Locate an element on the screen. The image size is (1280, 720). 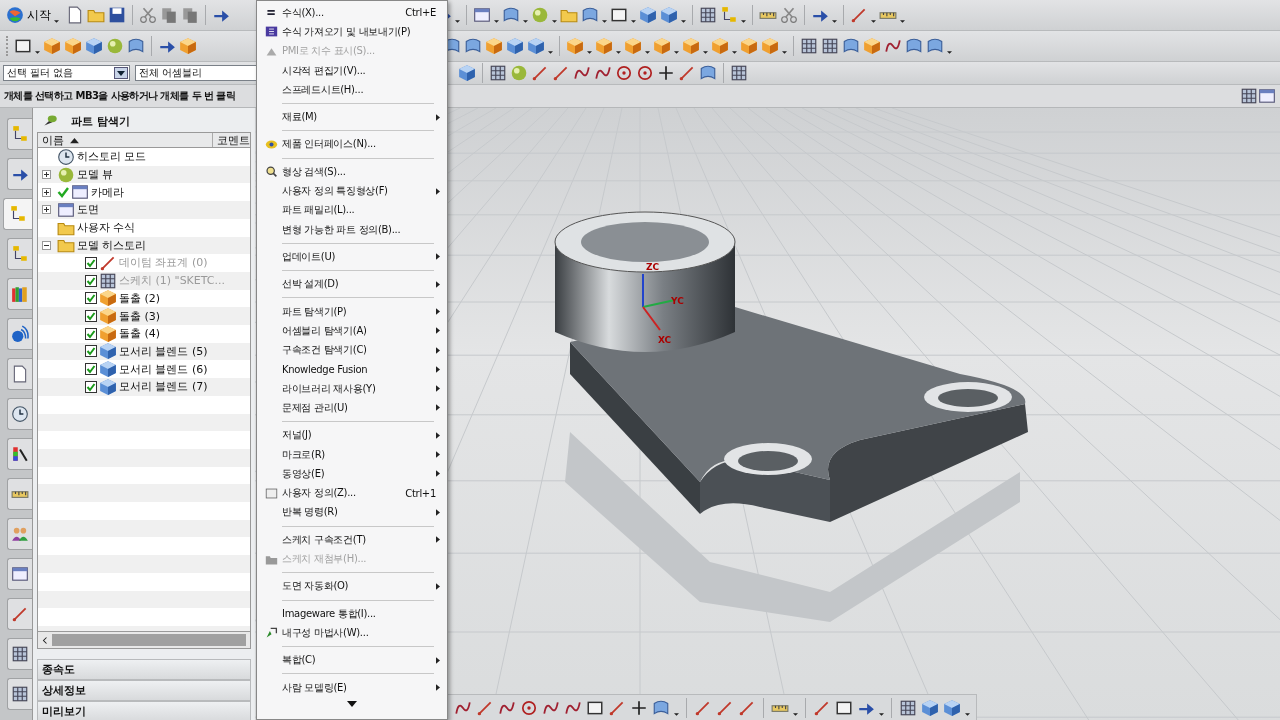
panel-title: 파트 탐색기 is located at coordinates (100, 121).